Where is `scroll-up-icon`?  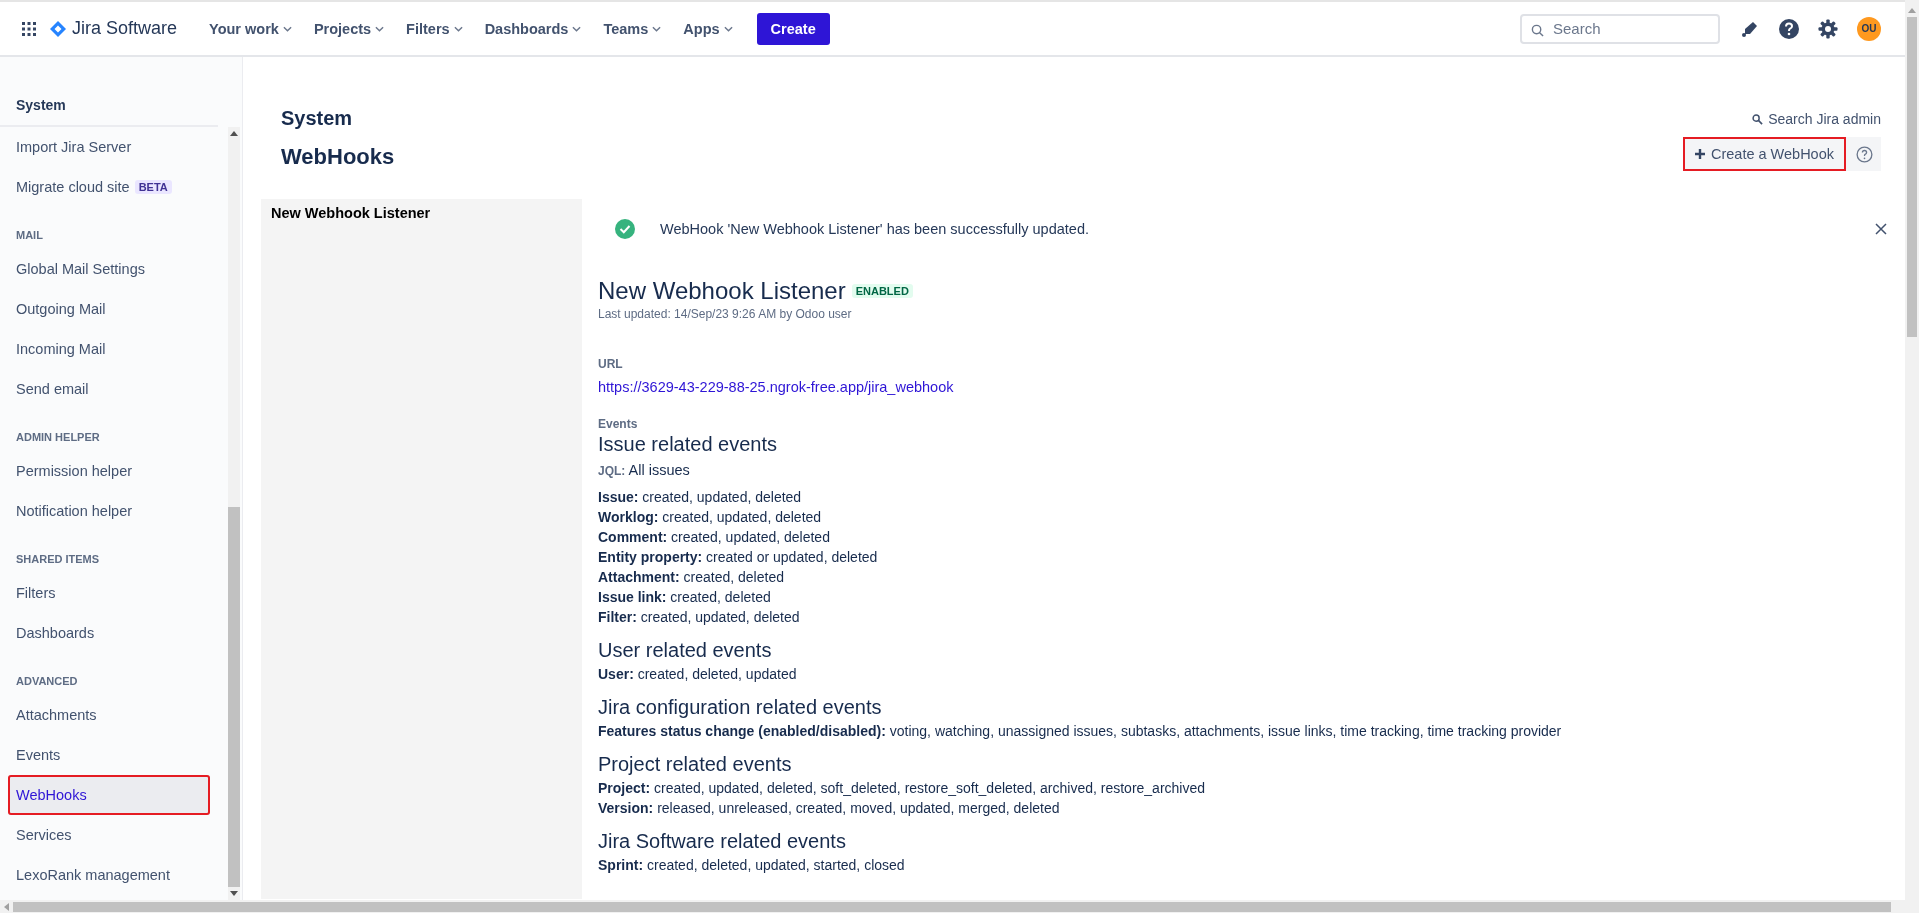 scroll-up-icon is located at coordinates (234, 133).